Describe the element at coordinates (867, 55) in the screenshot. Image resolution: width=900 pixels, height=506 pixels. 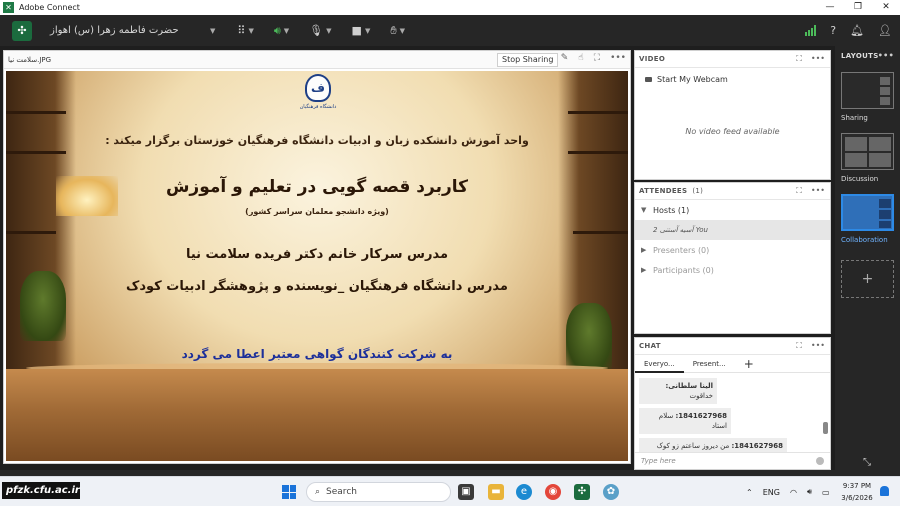
I see `layouts-title: LAYOUTS •••` at that location.